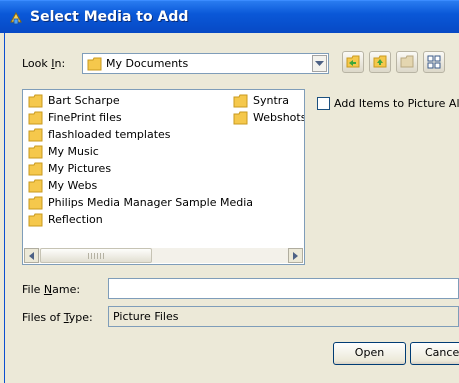 Image resolution: width=459 pixels, height=383 pixels. What do you see at coordinates (146, 316) in the screenshot?
I see `file-type-value: Picture Files` at bounding box center [146, 316].